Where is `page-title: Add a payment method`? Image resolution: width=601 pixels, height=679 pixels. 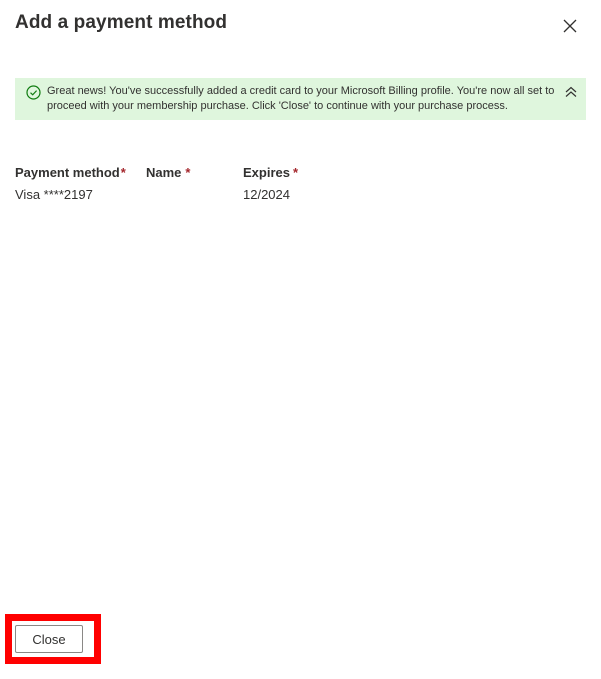
page-title: Add a payment method is located at coordinates (121, 22).